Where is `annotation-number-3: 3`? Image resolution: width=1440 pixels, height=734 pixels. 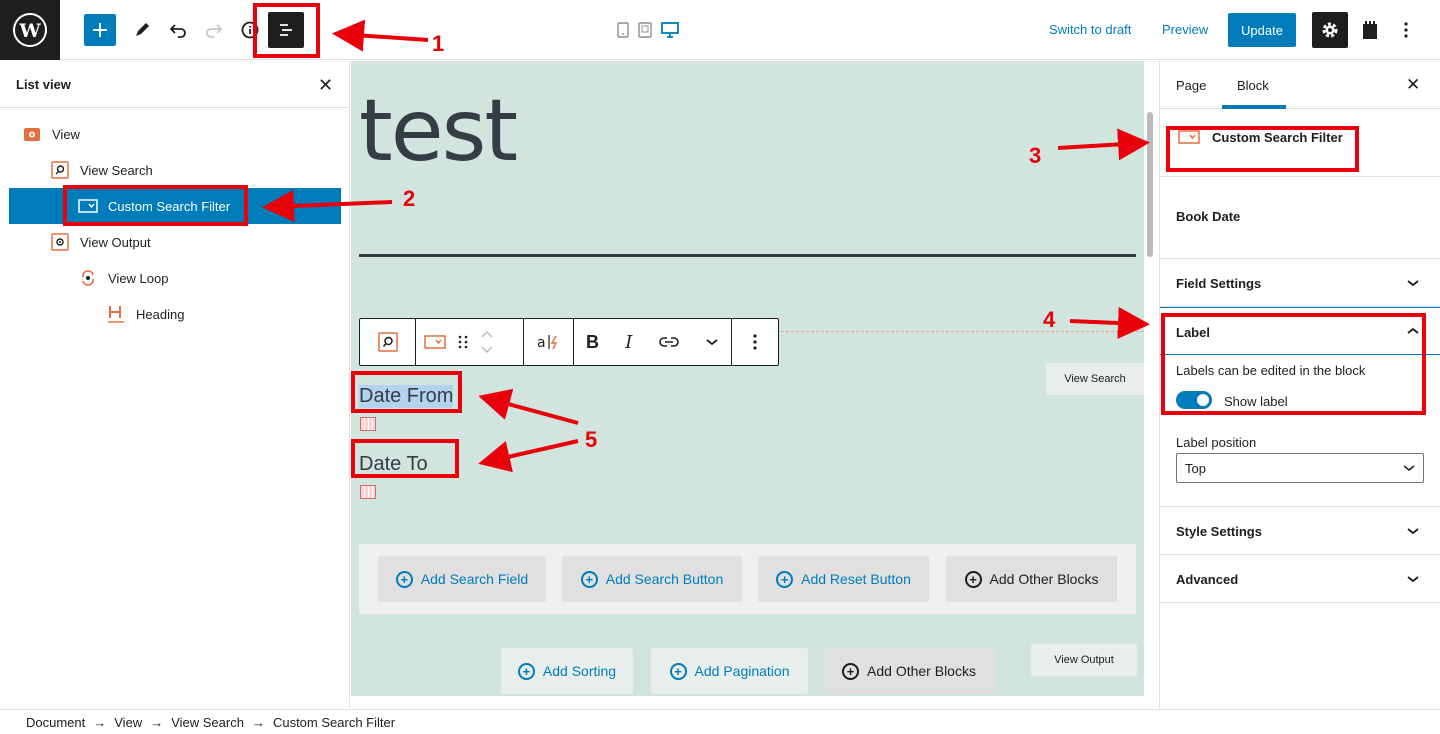 annotation-number-3: 3 is located at coordinates (1035, 155).